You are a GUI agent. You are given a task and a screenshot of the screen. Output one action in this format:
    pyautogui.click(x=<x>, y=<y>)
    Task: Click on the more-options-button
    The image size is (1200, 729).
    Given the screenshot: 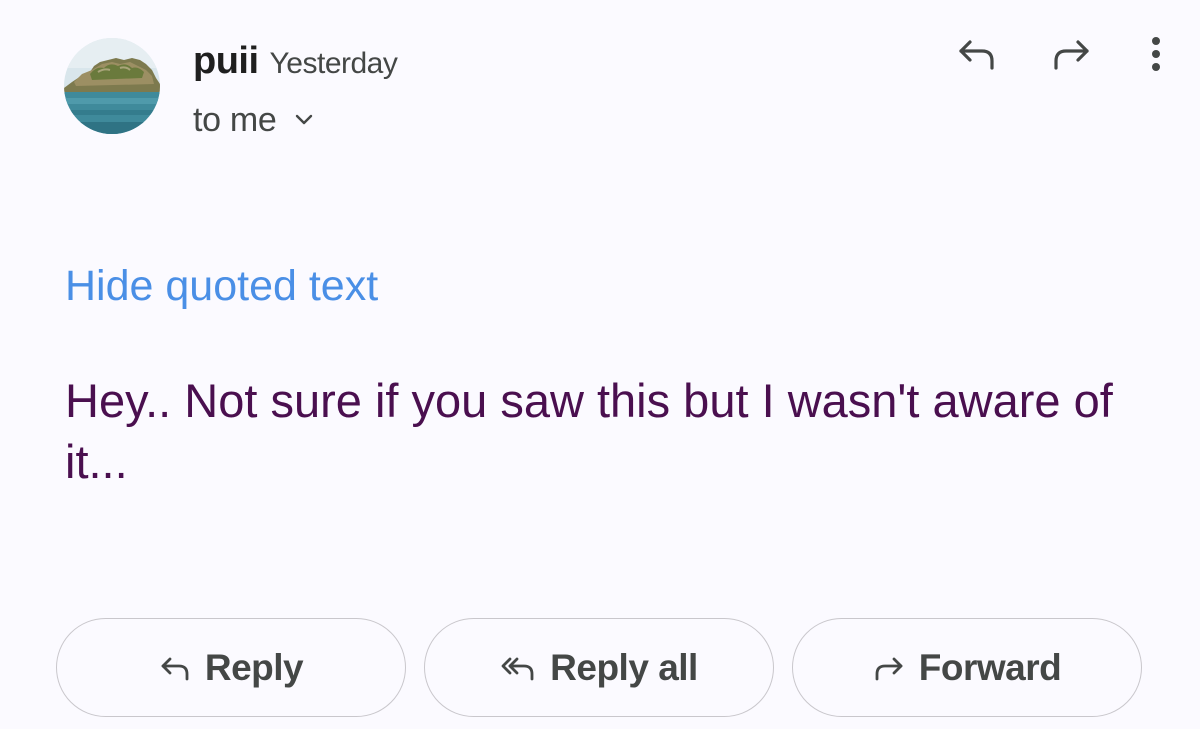 What is the action you would take?
    pyautogui.click(x=1156, y=54)
    